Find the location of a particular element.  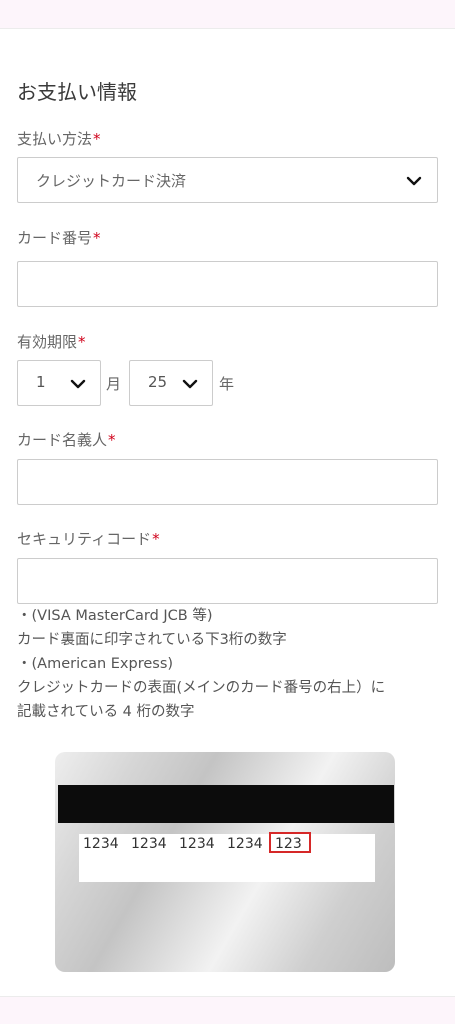

security-note-line: ・(American Express) is located at coordinates (95, 664).